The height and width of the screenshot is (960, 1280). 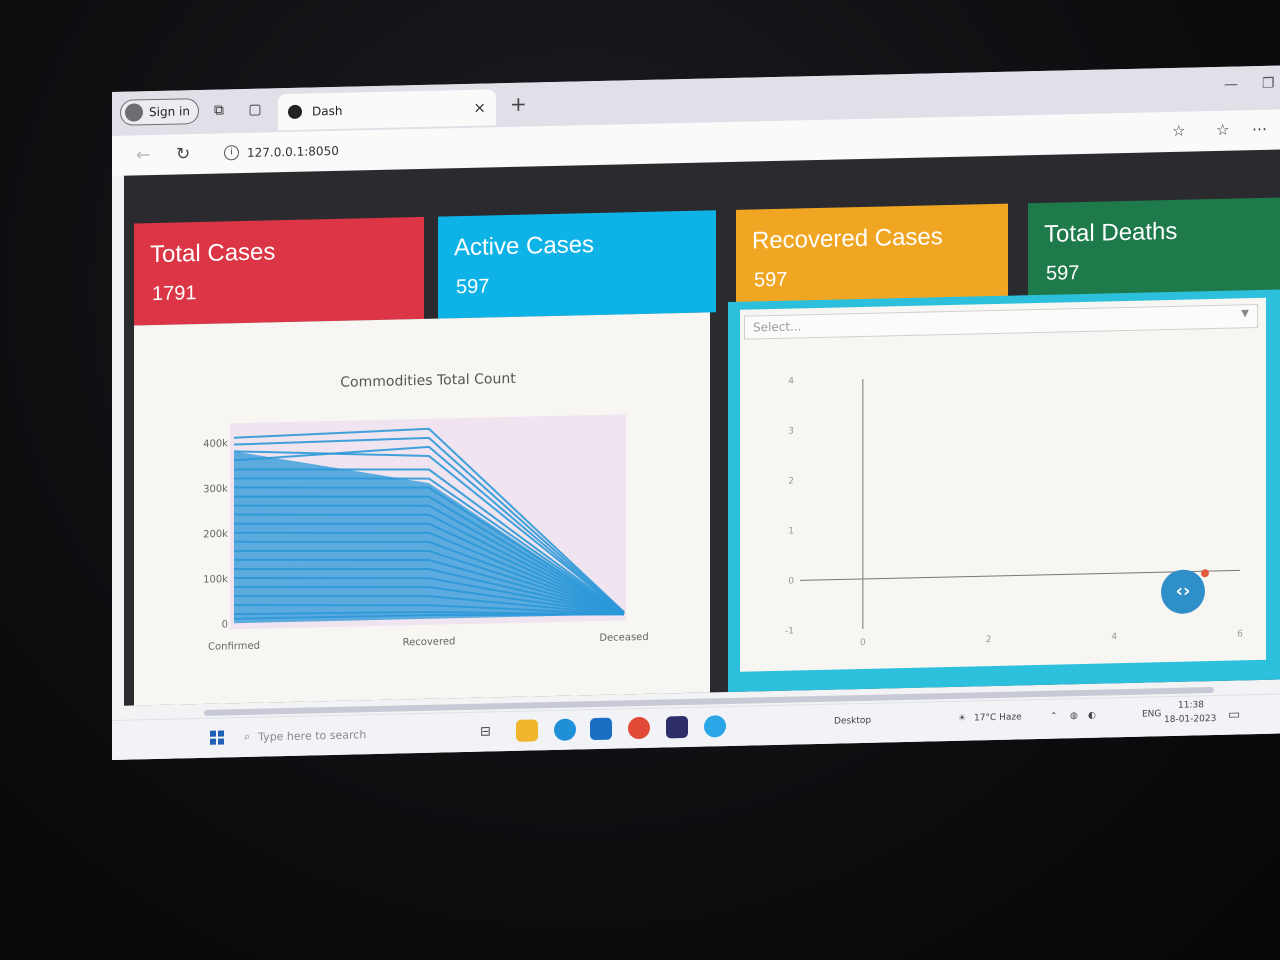 I want to click on card-title: Recovered Cases, so click(x=847, y=239).